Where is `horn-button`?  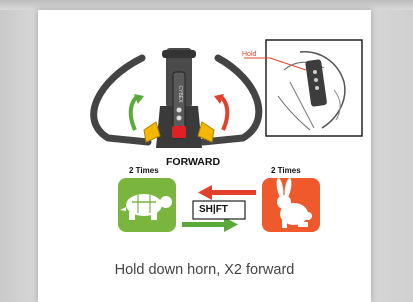
horn-button is located at coordinates (179, 132).